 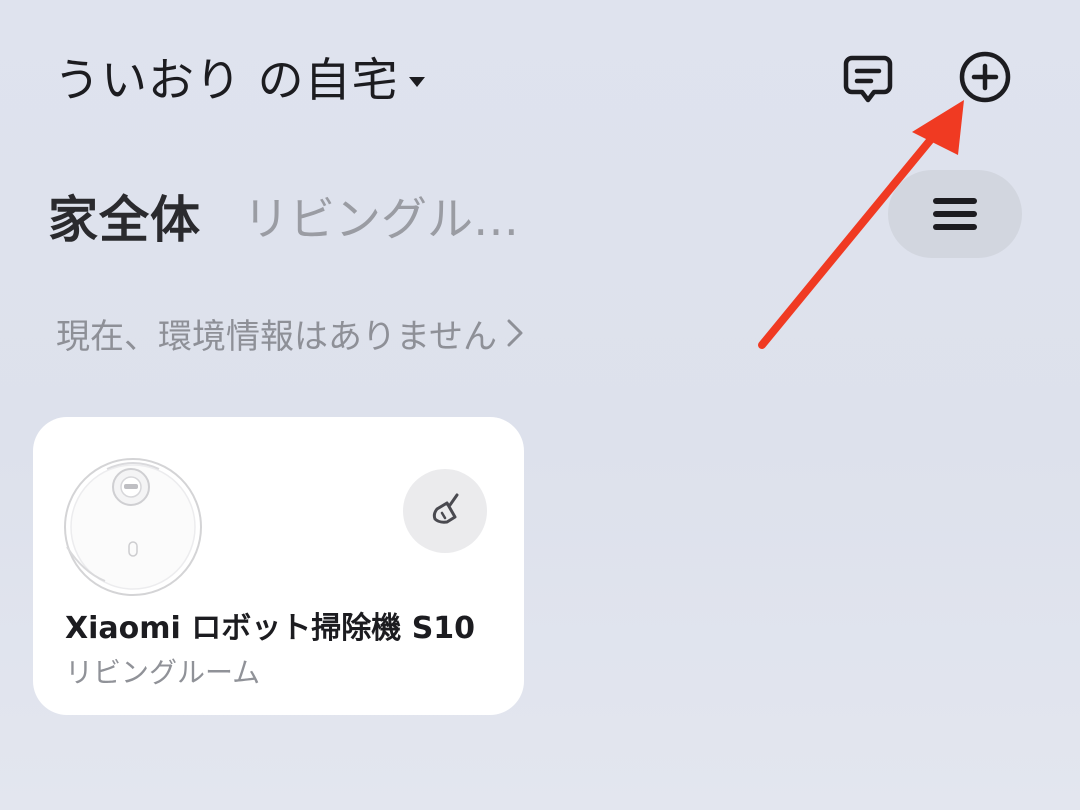 What do you see at coordinates (515, 333) in the screenshot?
I see `chevron-right-icon` at bounding box center [515, 333].